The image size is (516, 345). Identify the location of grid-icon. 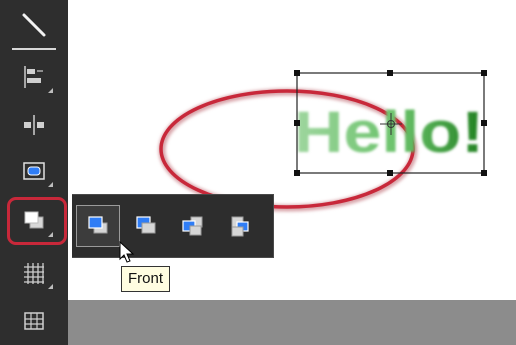
(34, 273).